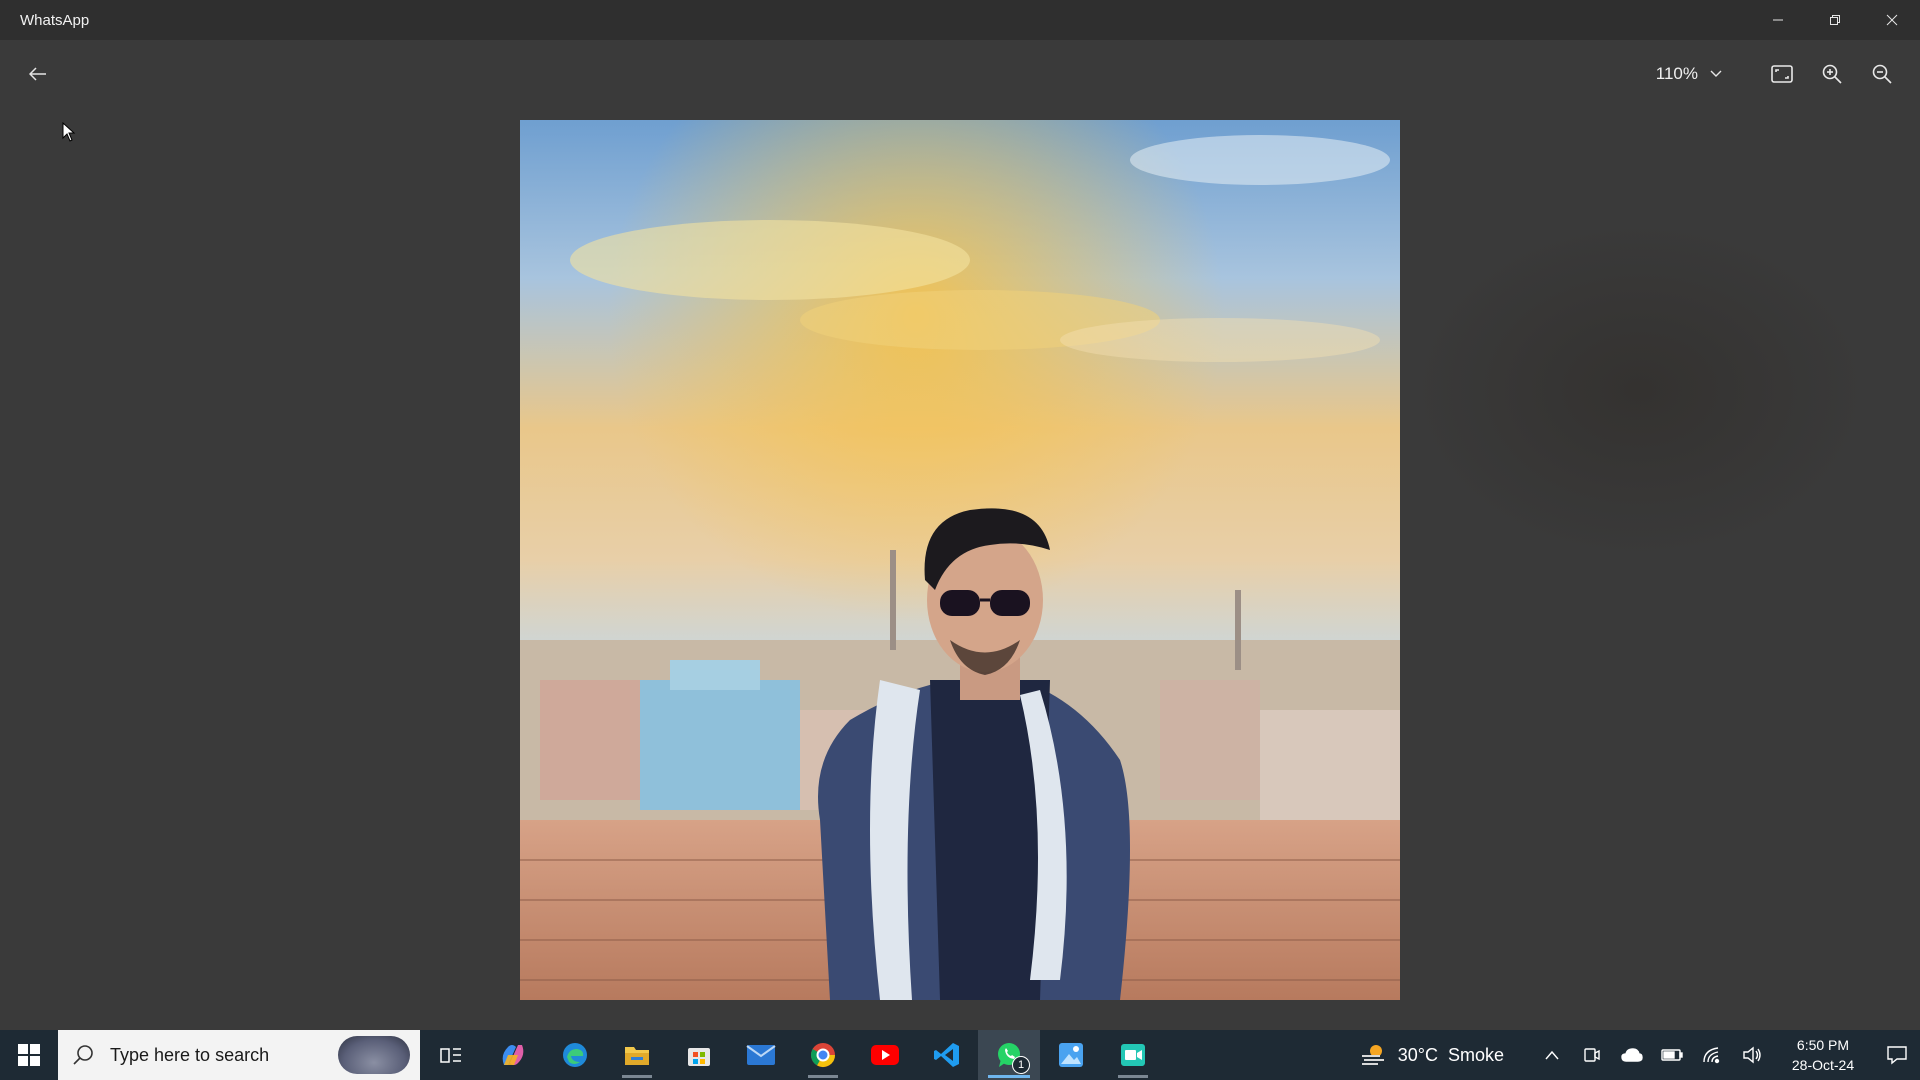 The width and height of the screenshot is (1920, 1080). I want to click on search-icon, so click(83, 1055).